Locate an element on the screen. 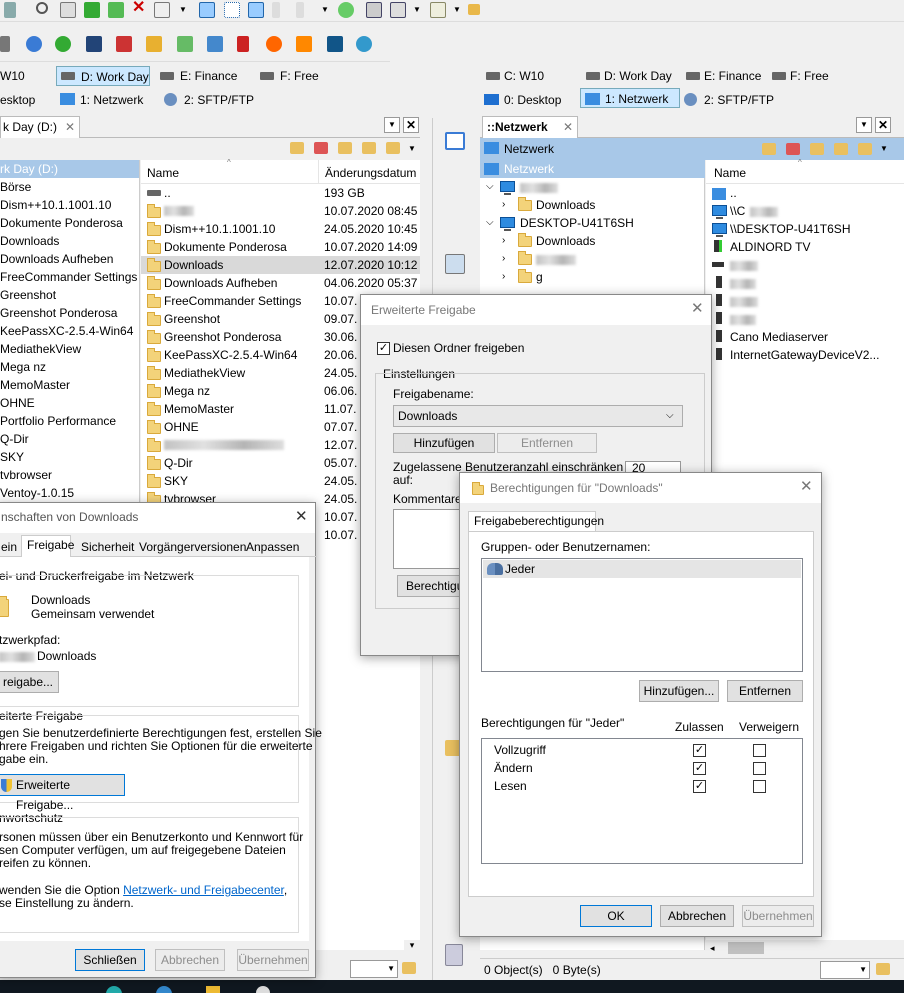 The height and width of the screenshot is (993, 904). drive-f-tab: F: Free is located at coordinates (289, 76).